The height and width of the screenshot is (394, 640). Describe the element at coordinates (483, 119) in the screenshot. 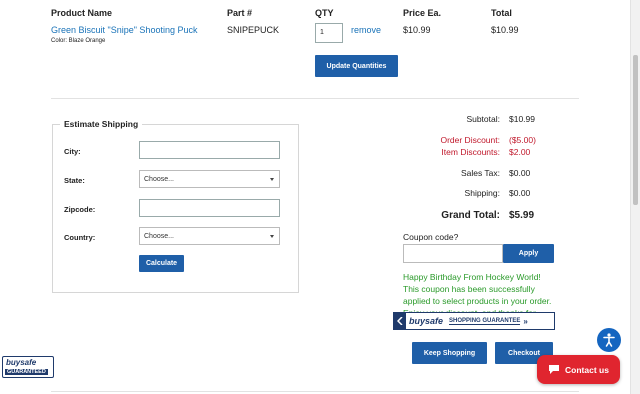

I see `subtotal-label: Subtotal:` at that location.